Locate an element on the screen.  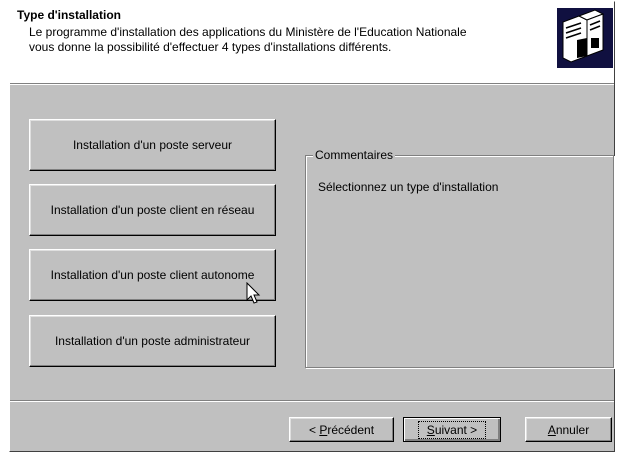
header-separator is located at coordinates (312, 84).